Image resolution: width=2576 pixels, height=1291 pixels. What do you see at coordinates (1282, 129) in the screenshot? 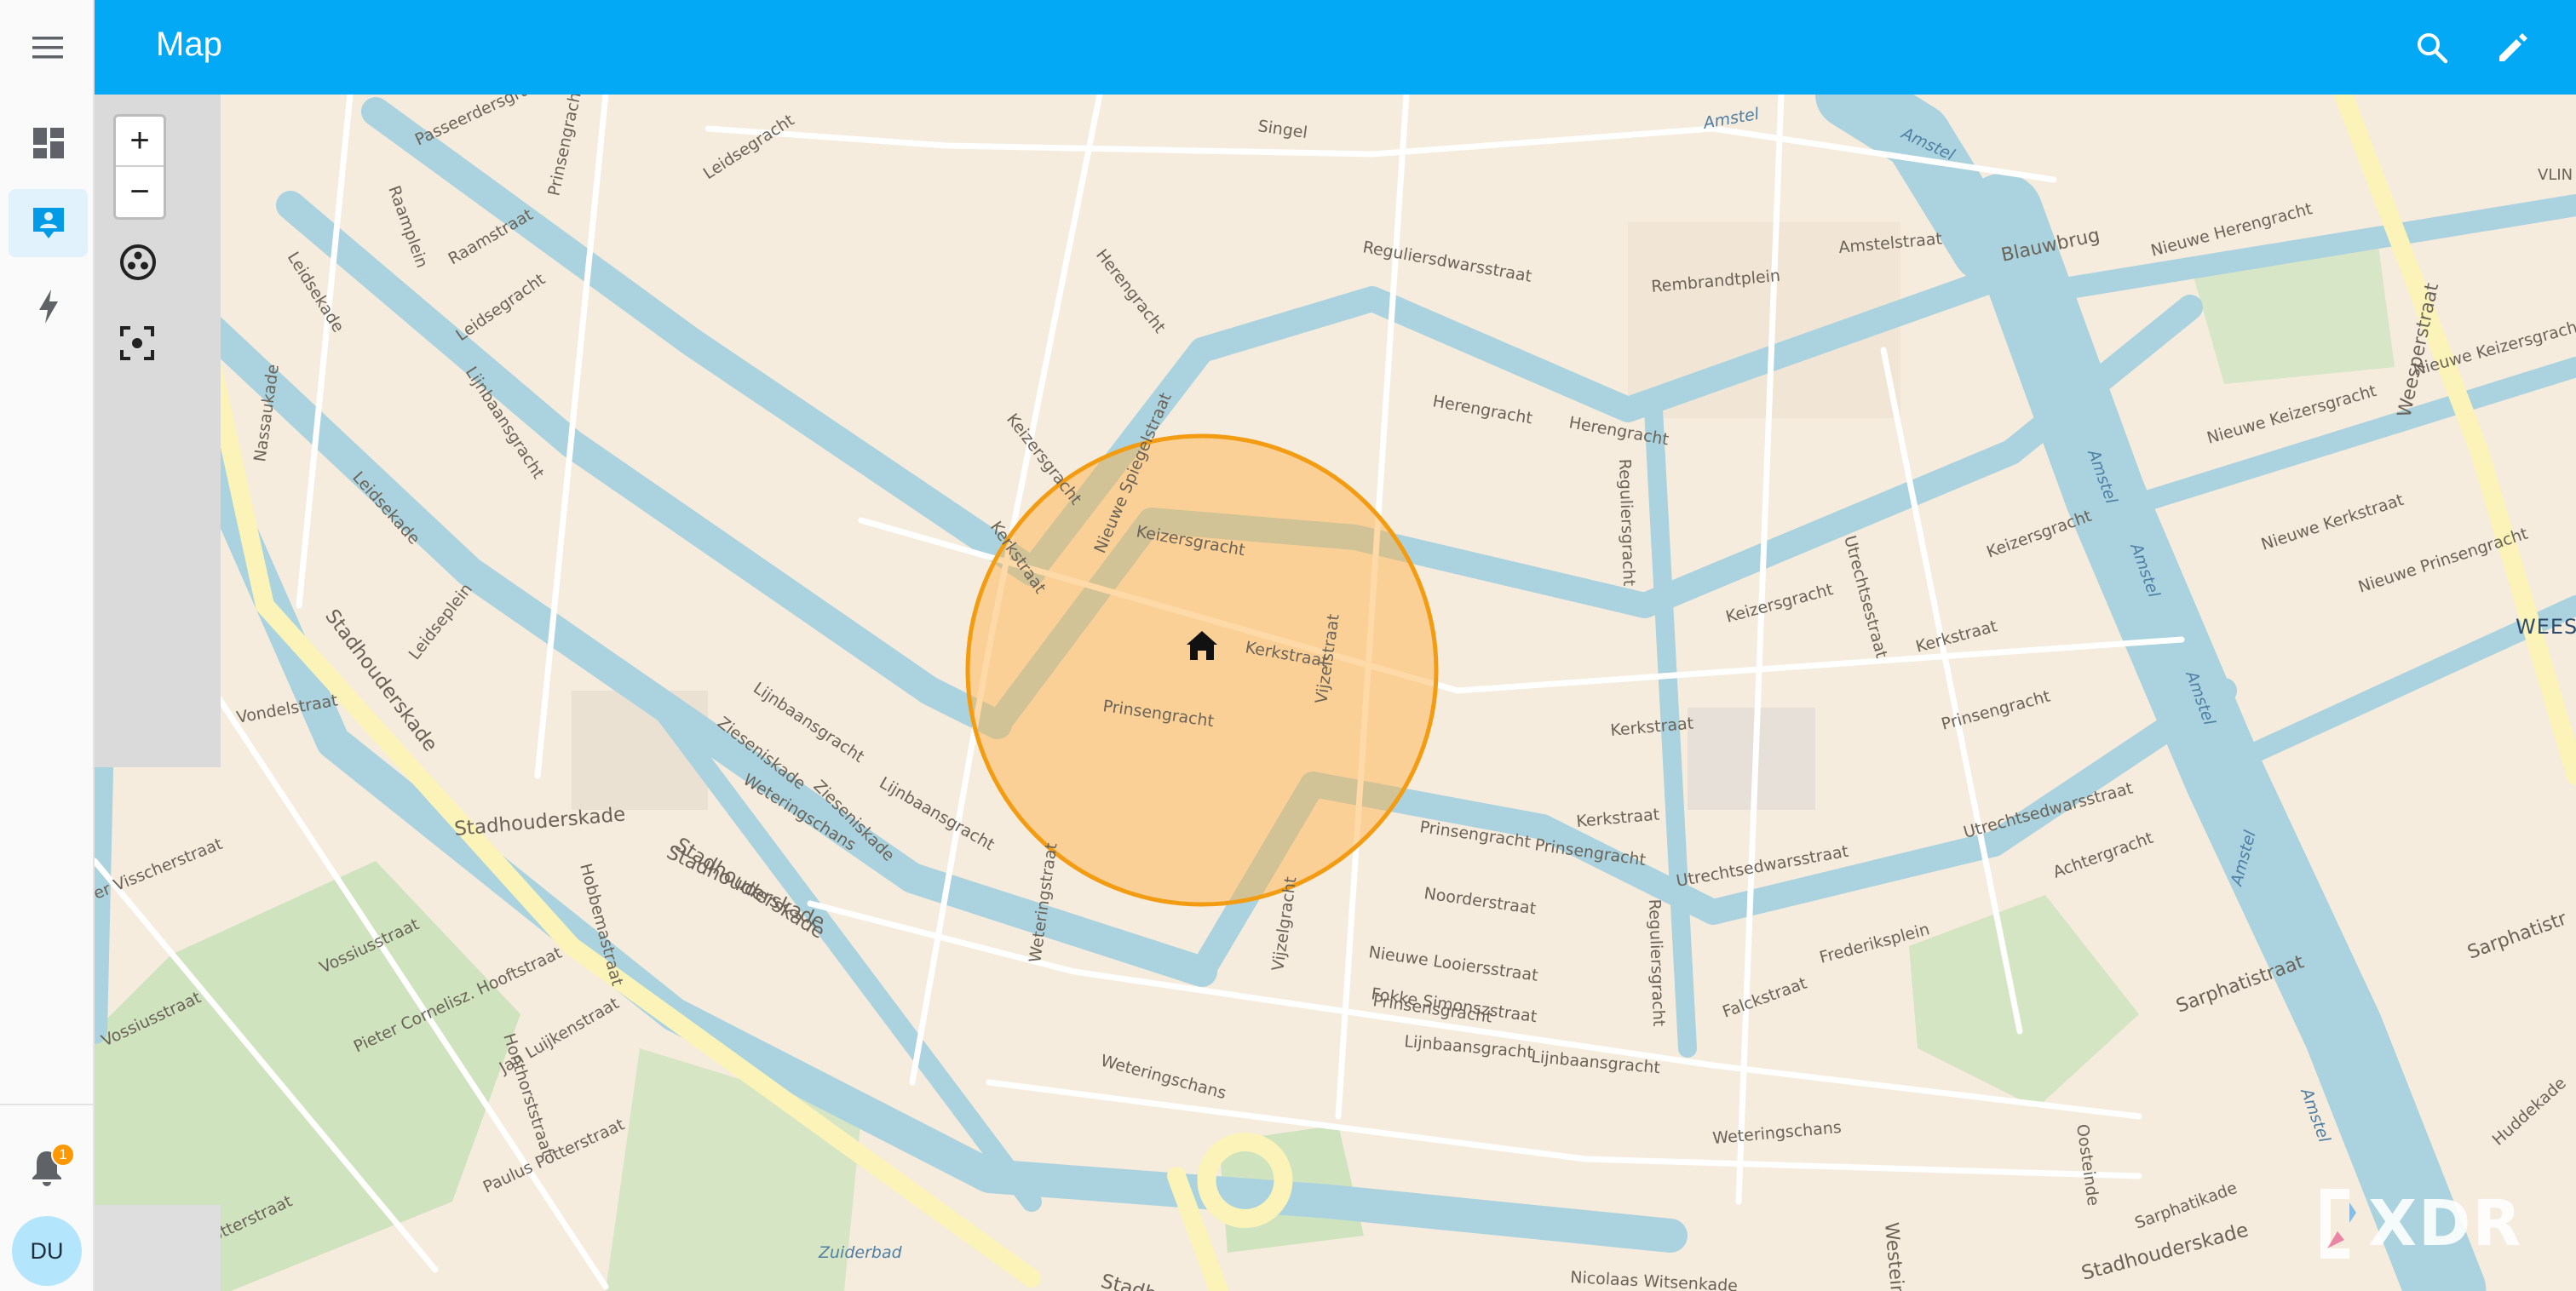
I see `street-label: Singel` at bounding box center [1282, 129].